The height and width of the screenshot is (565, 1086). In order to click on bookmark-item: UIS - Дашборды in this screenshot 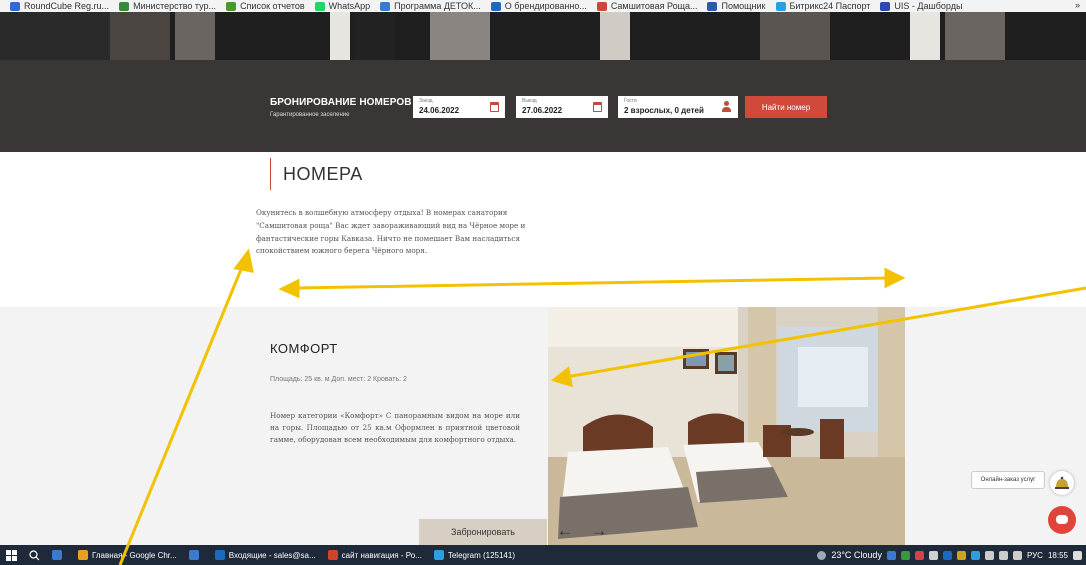, I will do `click(921, 6)`.